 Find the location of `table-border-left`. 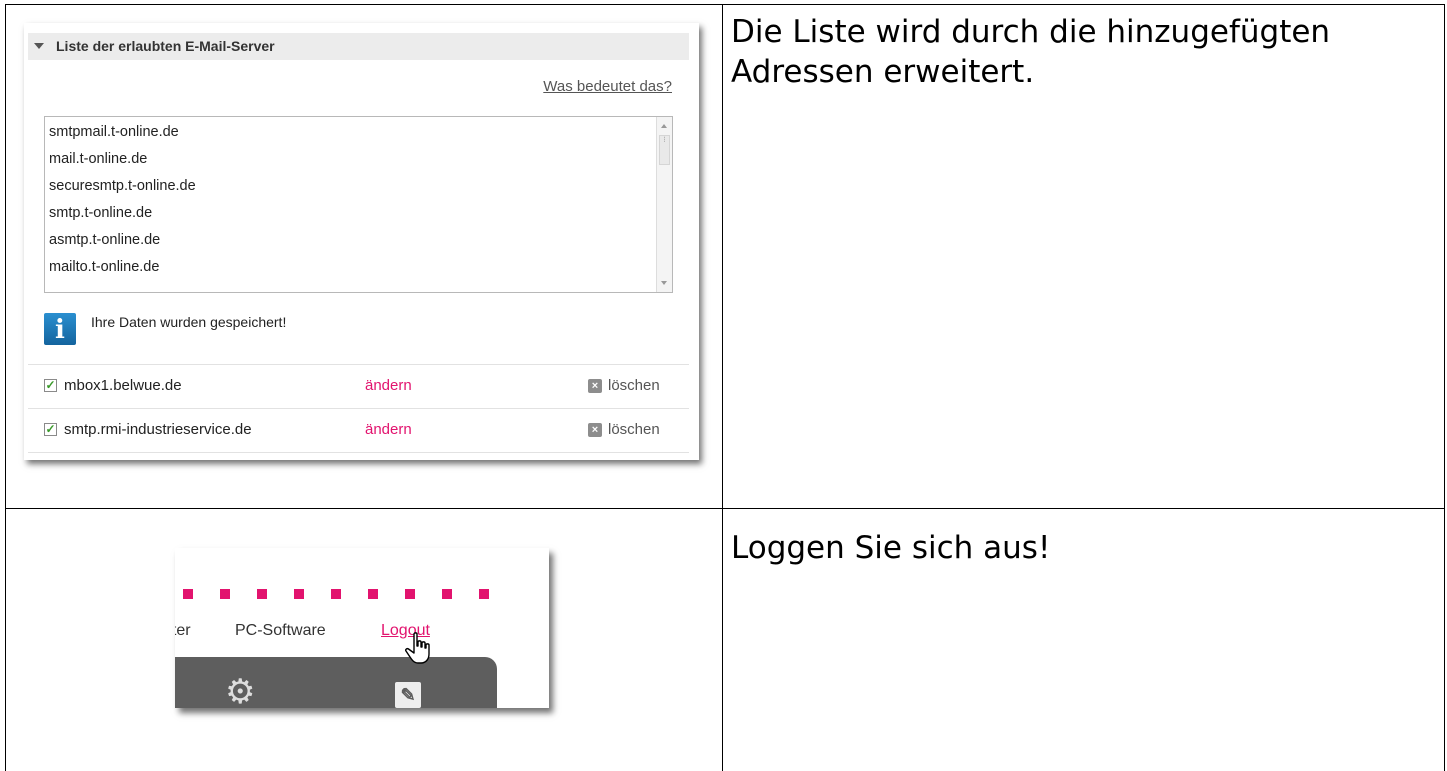

table-border-left is located at coordinates (5, 387).